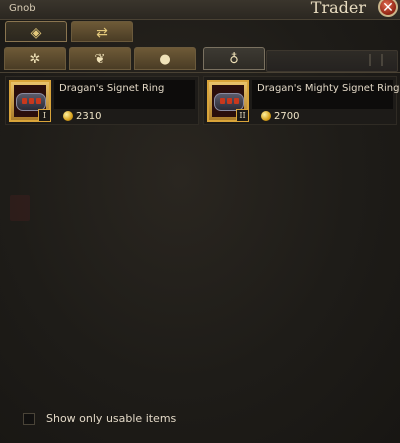 The image size is (400, 443). I want to click on close-icon: ✕, so click(388, 8).